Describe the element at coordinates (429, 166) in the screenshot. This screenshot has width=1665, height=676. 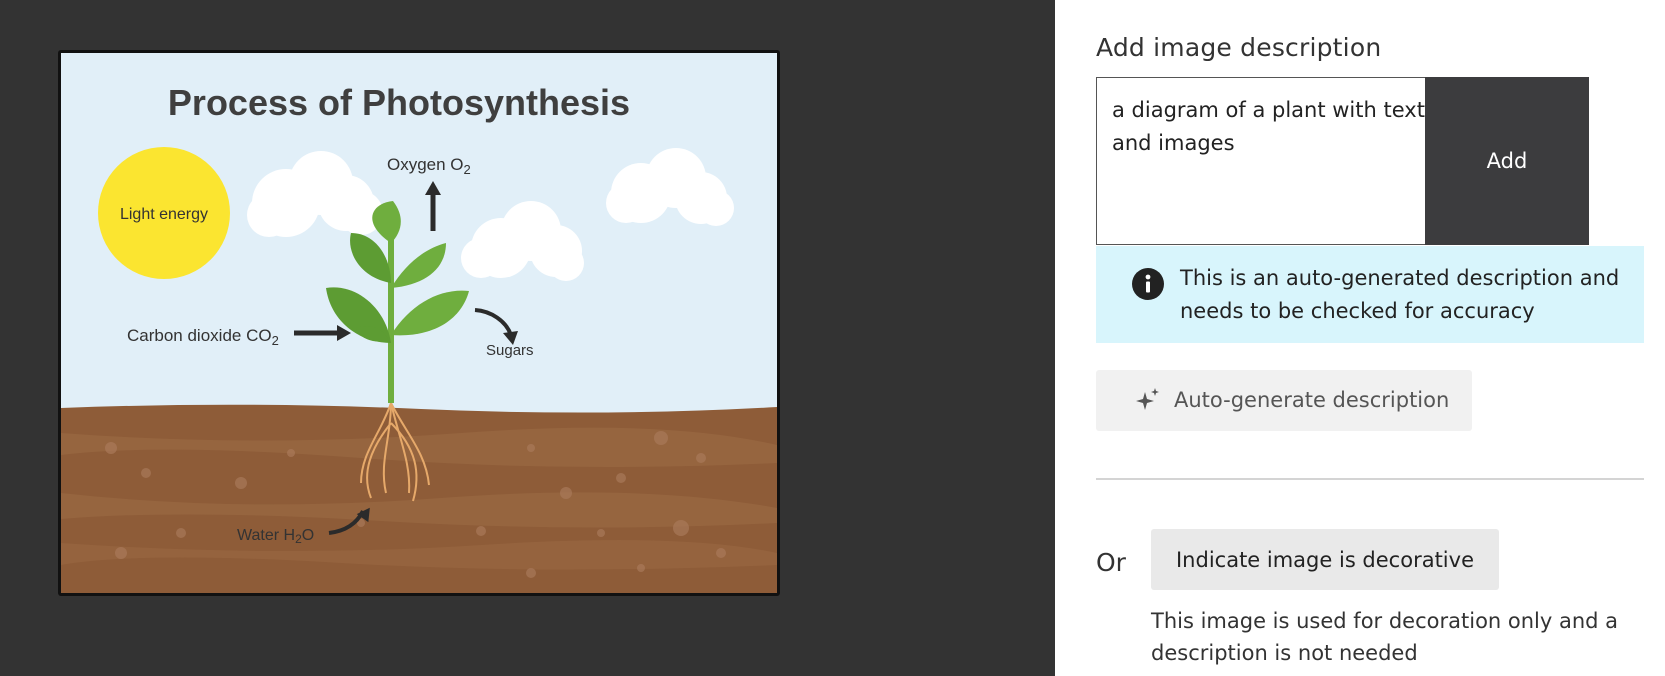
I see `oxygen-label: Oxygen O2` at that location.